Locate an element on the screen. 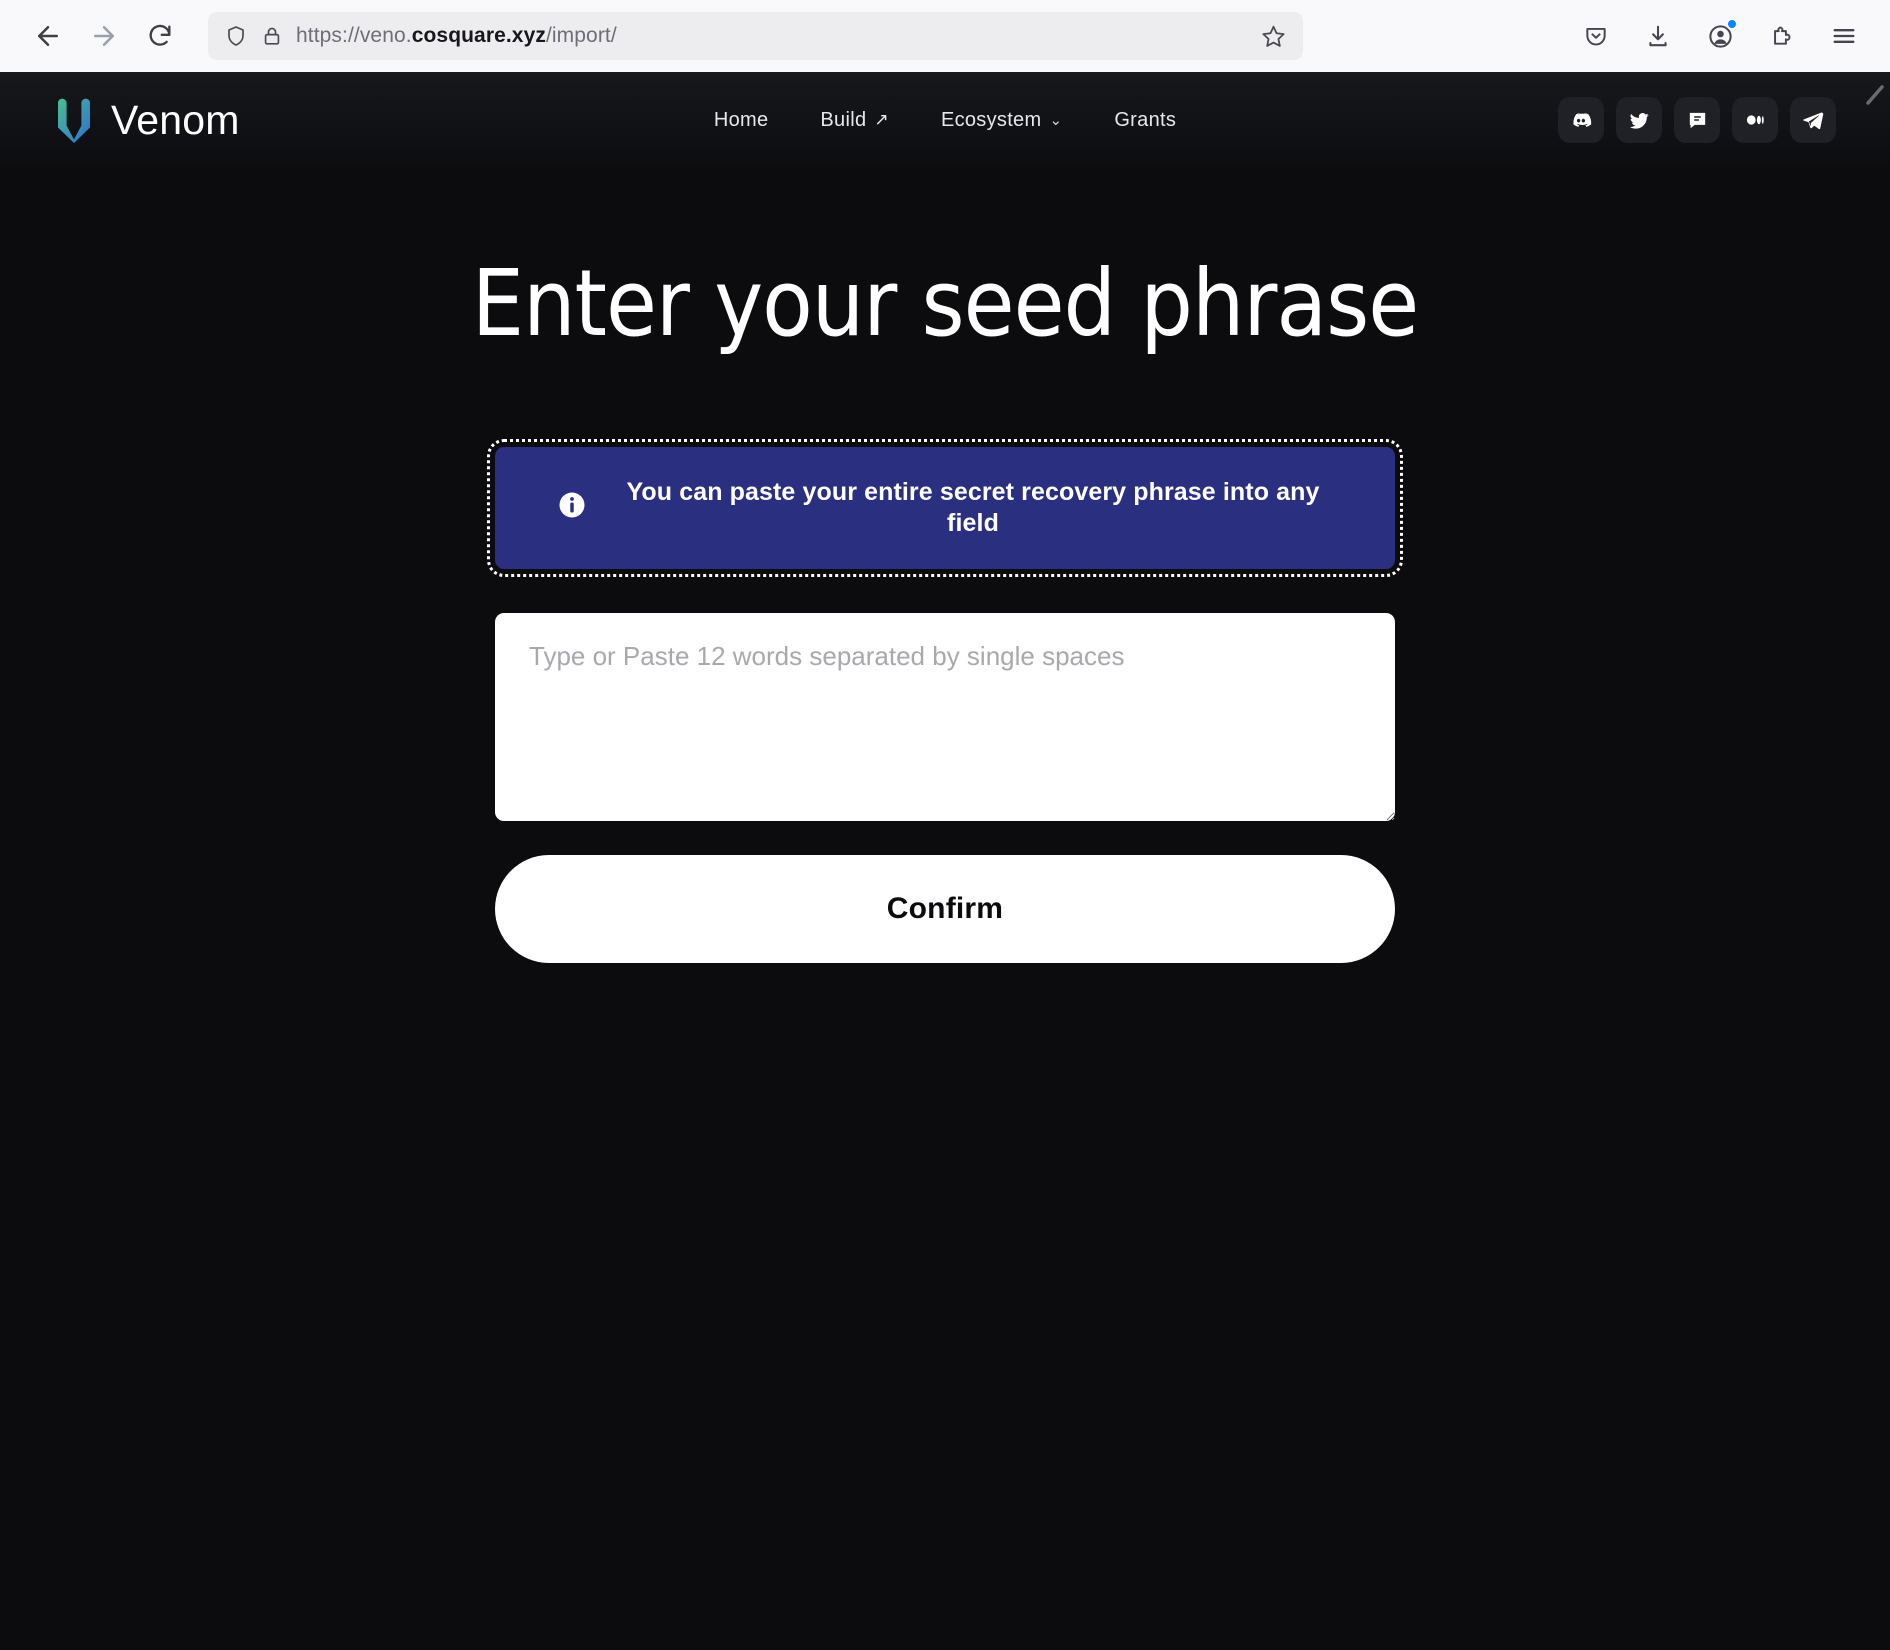  nav-item-build: Build ↗ is located at coordinates (854, 120).